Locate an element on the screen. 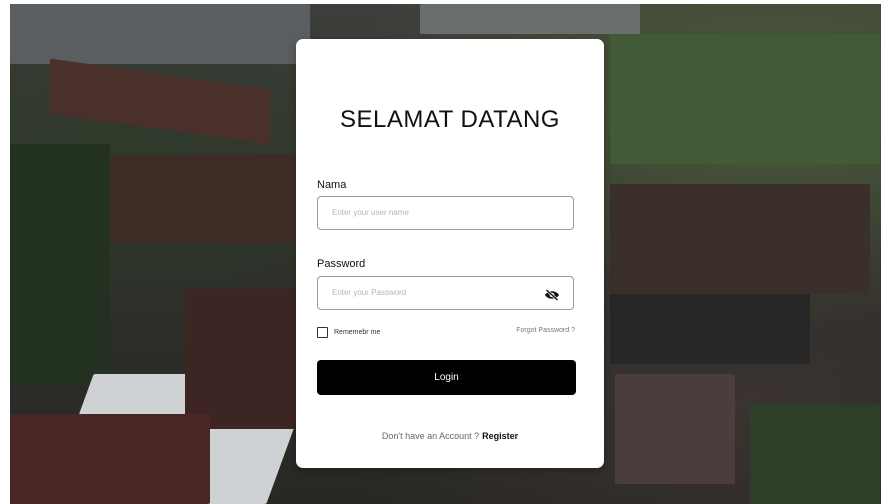 The image size is (881, 504). no-account-text: Don't have an Account ? is located at coordinates (430, 436).